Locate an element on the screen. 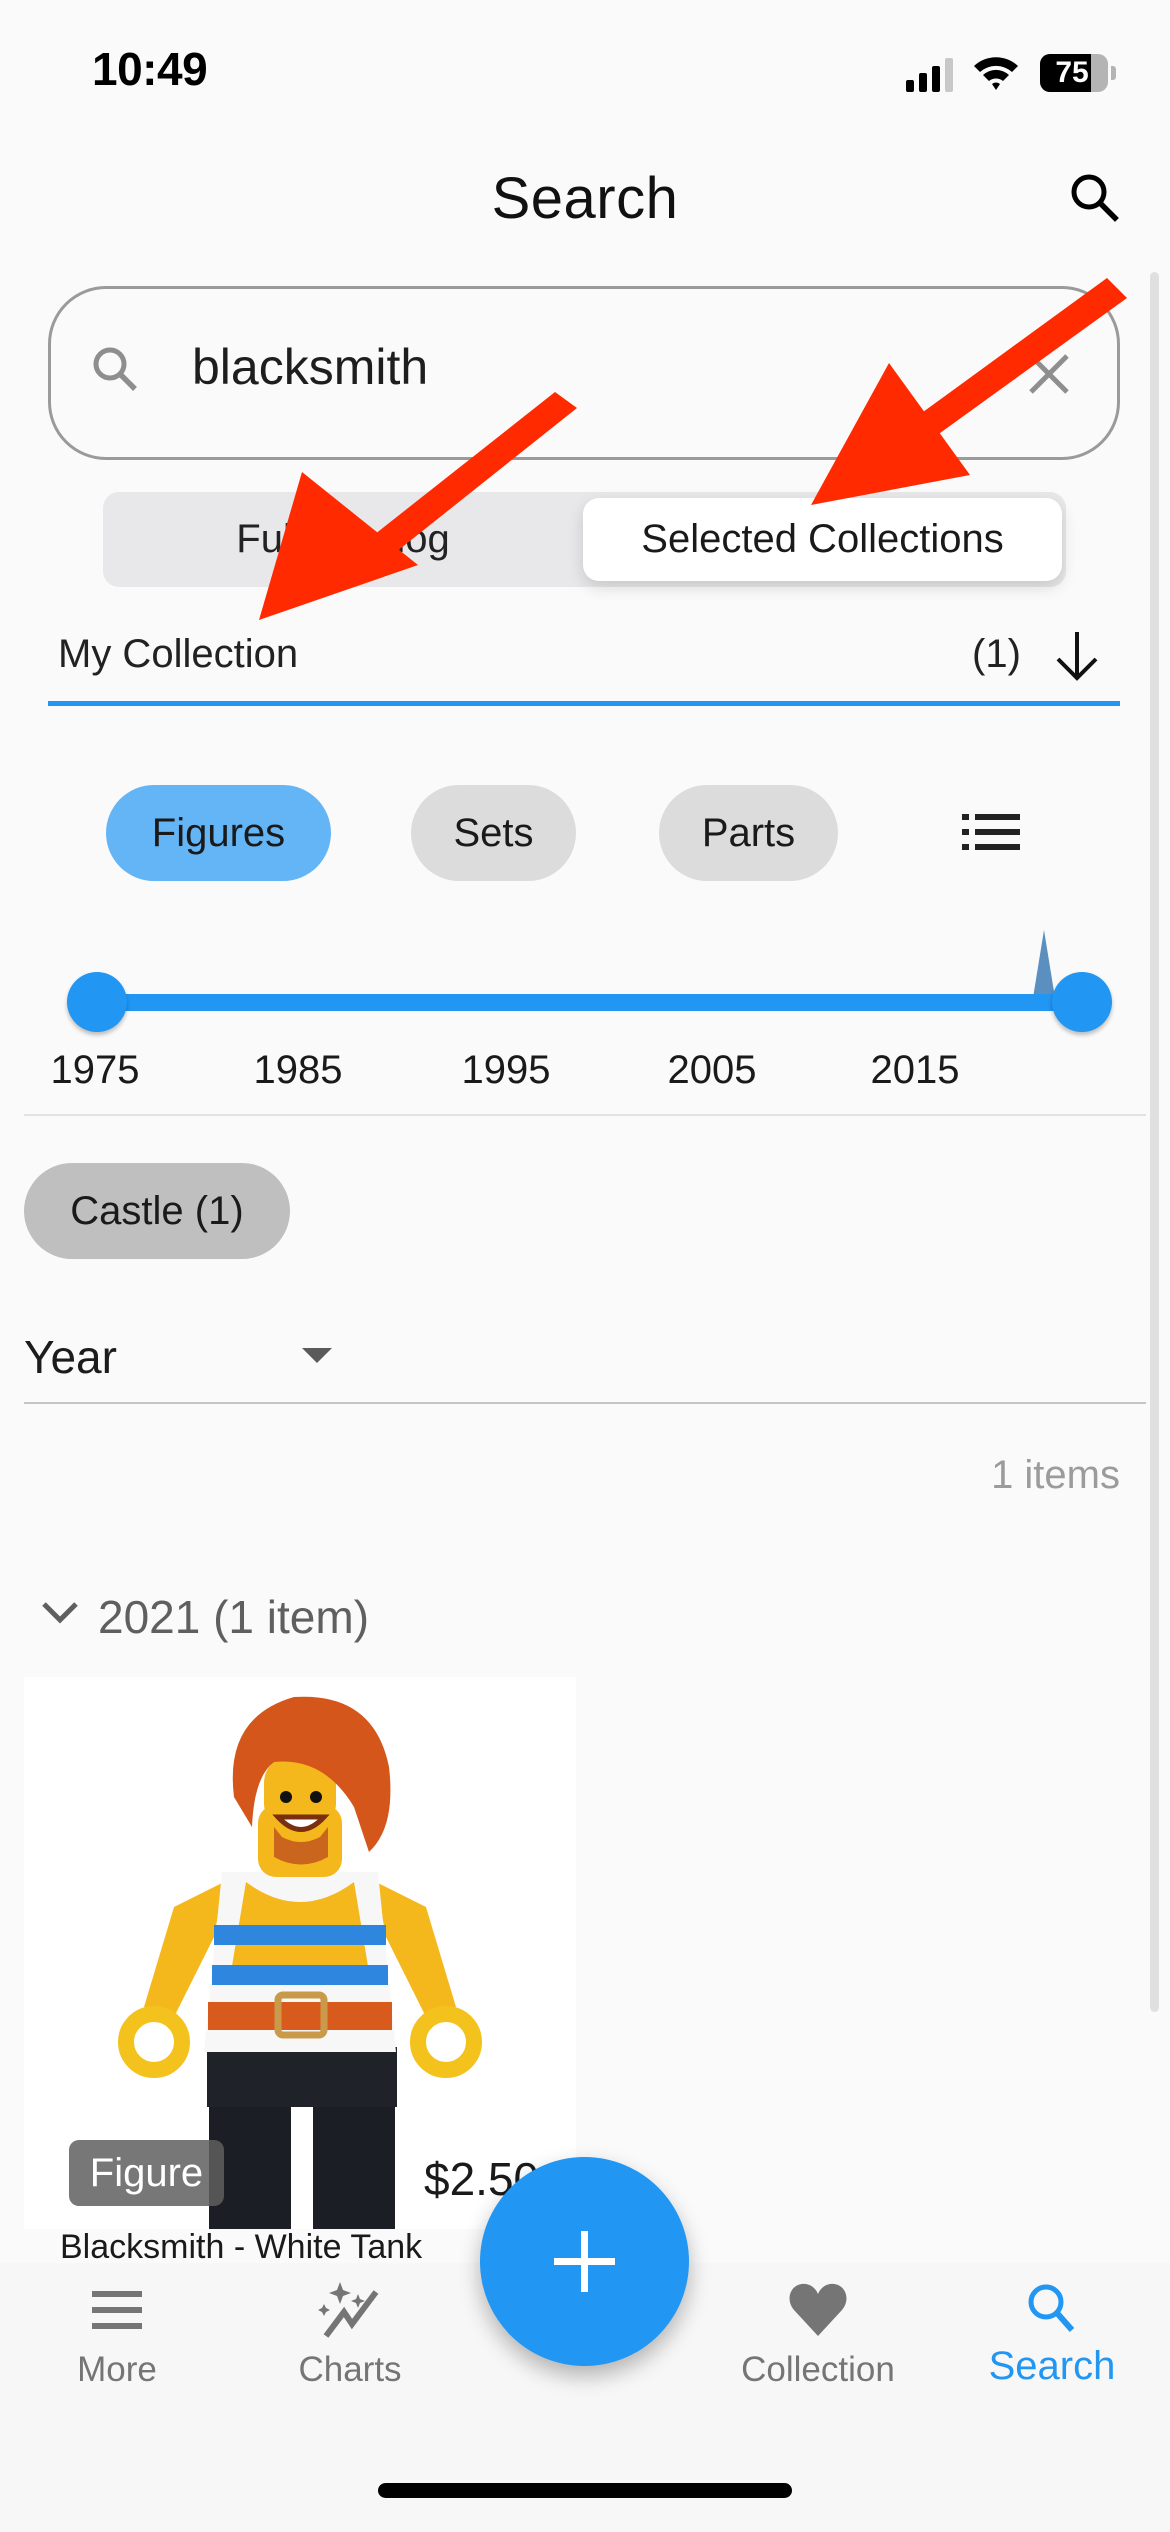  charts-icon is located at coordinates (348, 2310).